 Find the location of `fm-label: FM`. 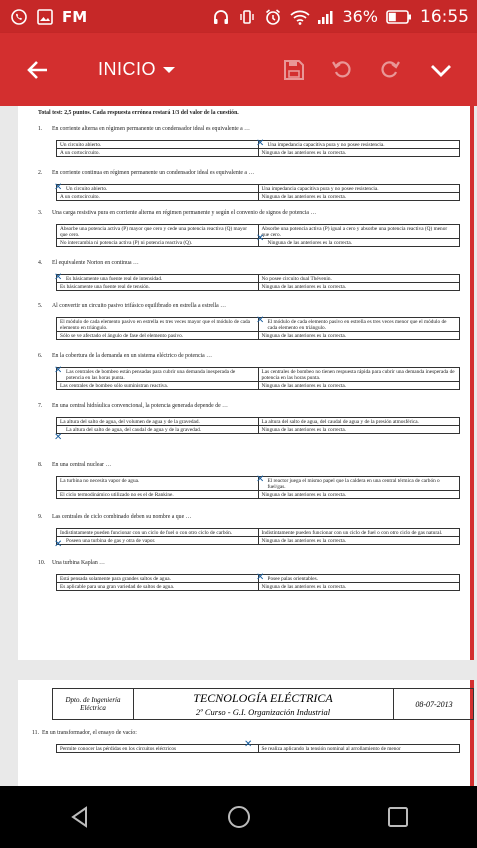

fm-label: FM is located at coordinates (75, 16).